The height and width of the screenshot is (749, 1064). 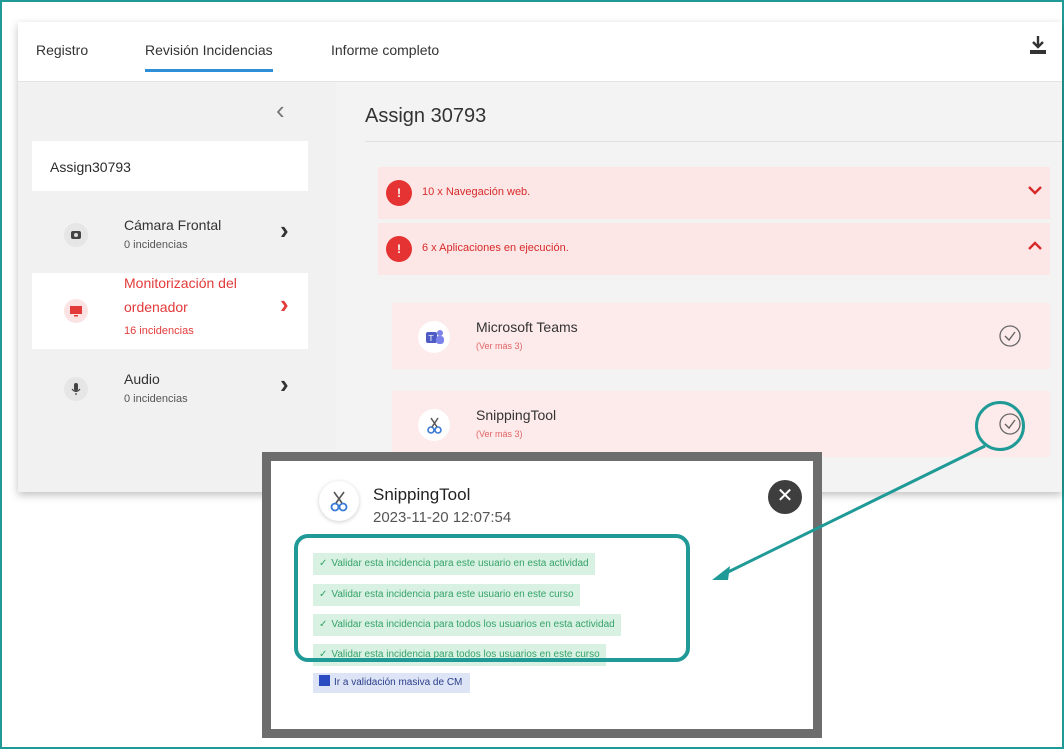 What do you see at coordinates (527, 327) in the screenshot?
I see `app-name: Microsoft Teams` at bounding box center [527, 327].